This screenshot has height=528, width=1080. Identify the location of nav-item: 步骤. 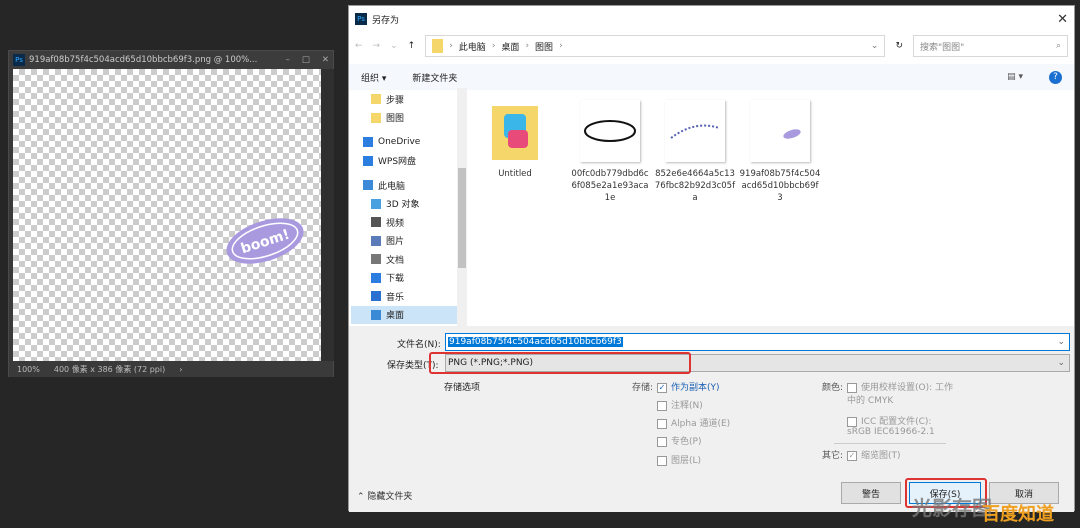
(408, 99).